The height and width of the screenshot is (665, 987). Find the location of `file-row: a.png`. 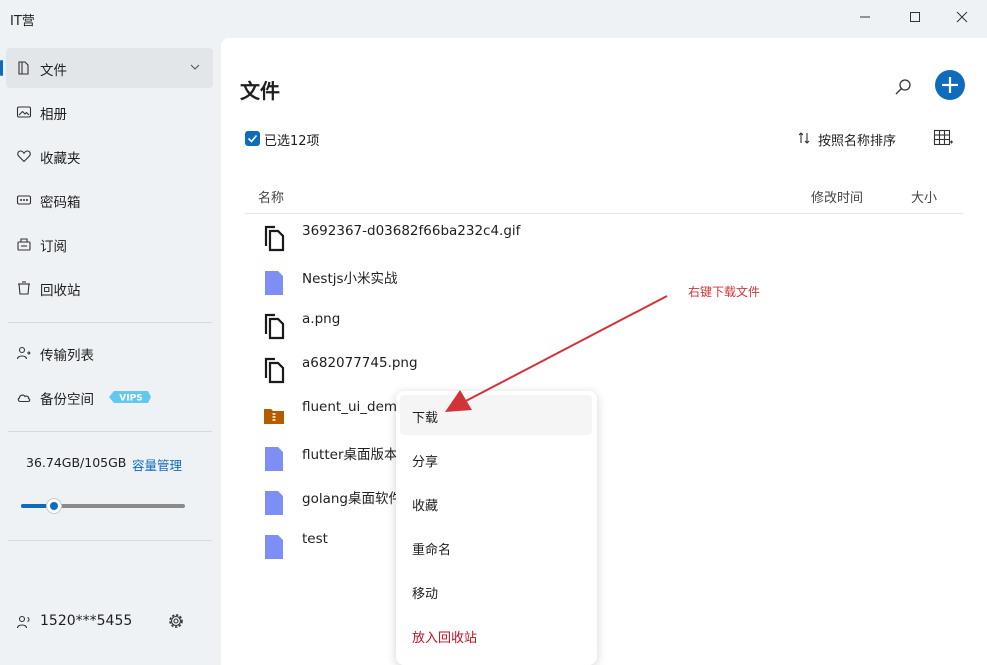

file-row: a.png is located at coordinates (604, 324).